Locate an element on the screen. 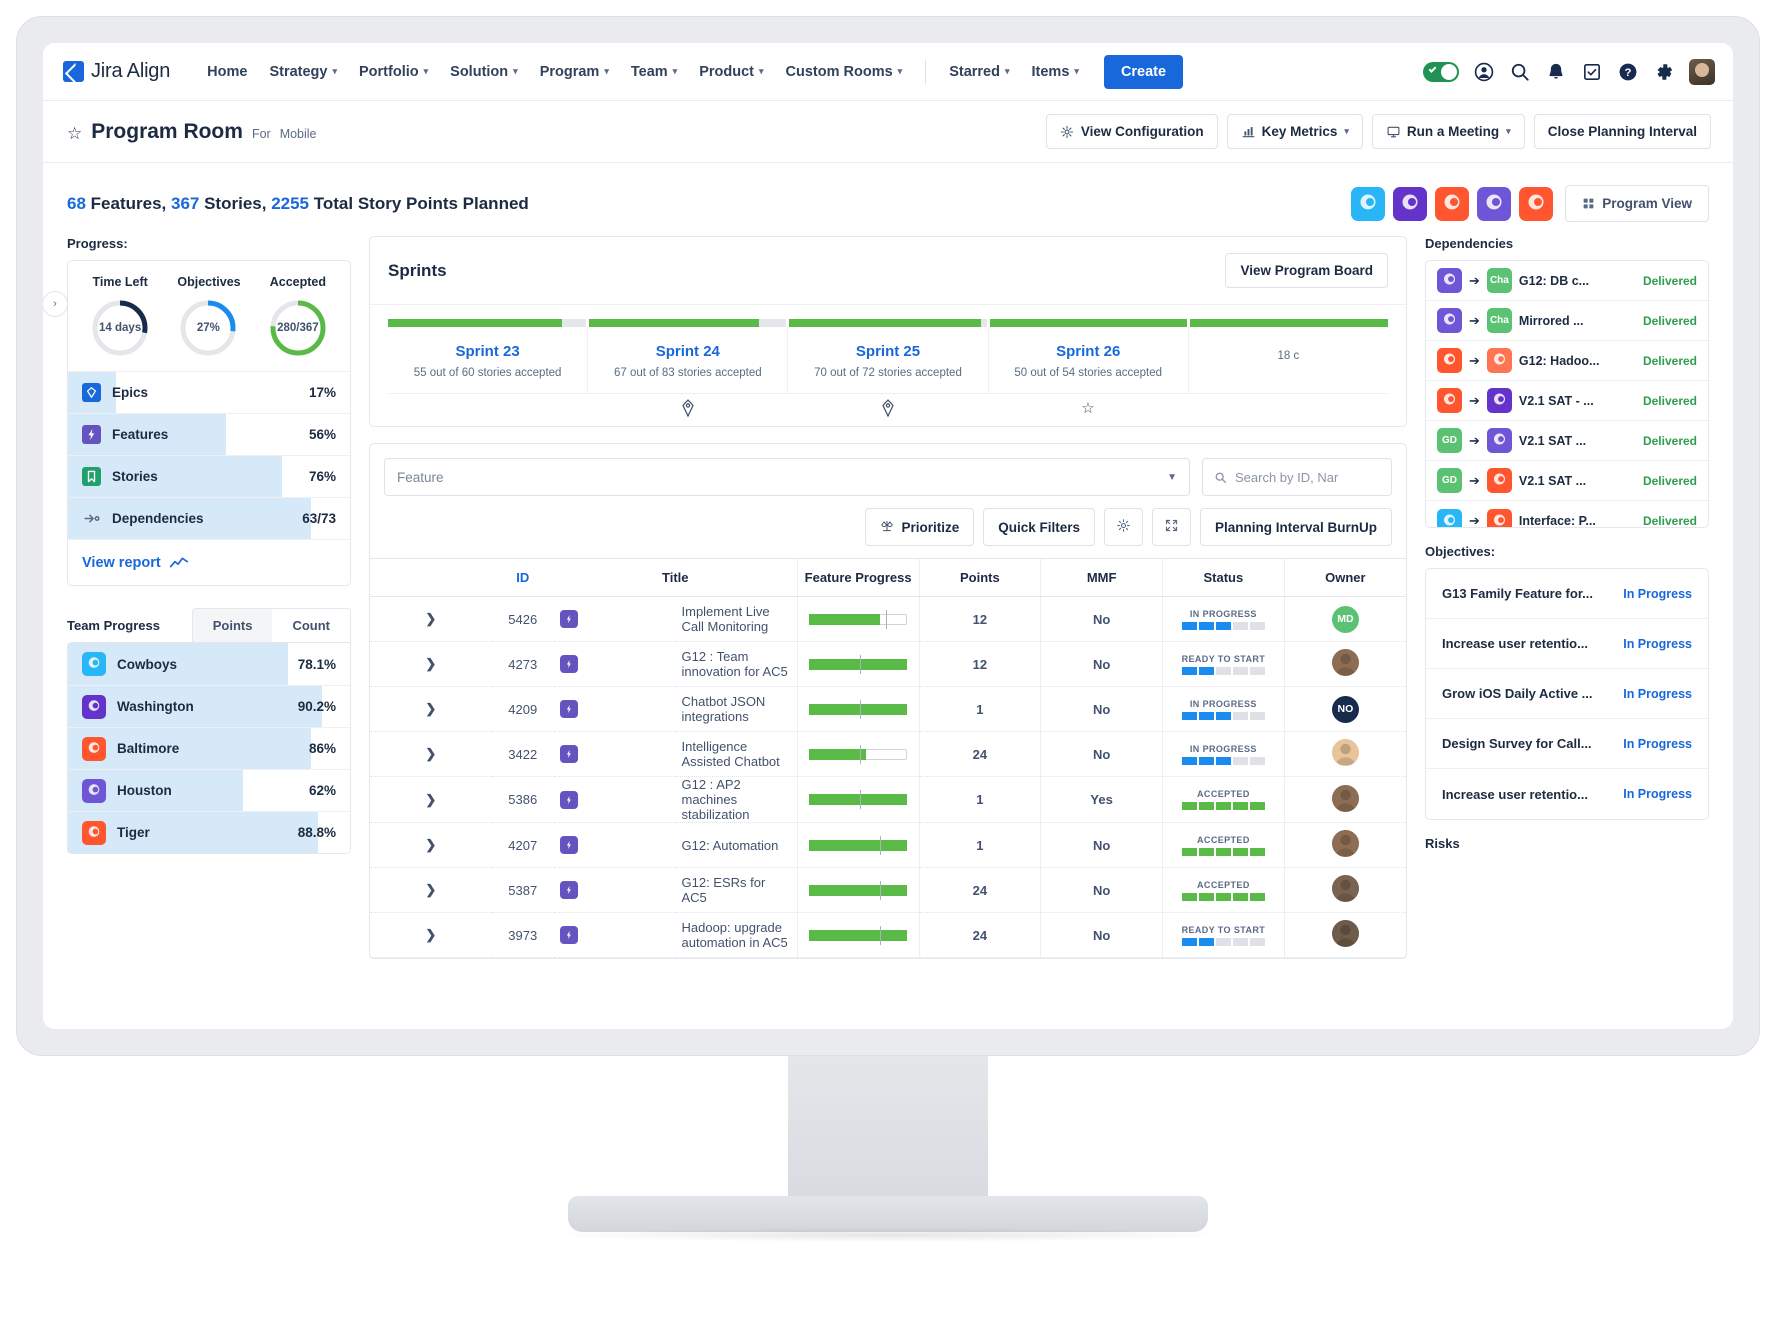  table-row: ❯ 4207 G12: Automation 1 No ACCEPTED is located at coordinates (888, 845).